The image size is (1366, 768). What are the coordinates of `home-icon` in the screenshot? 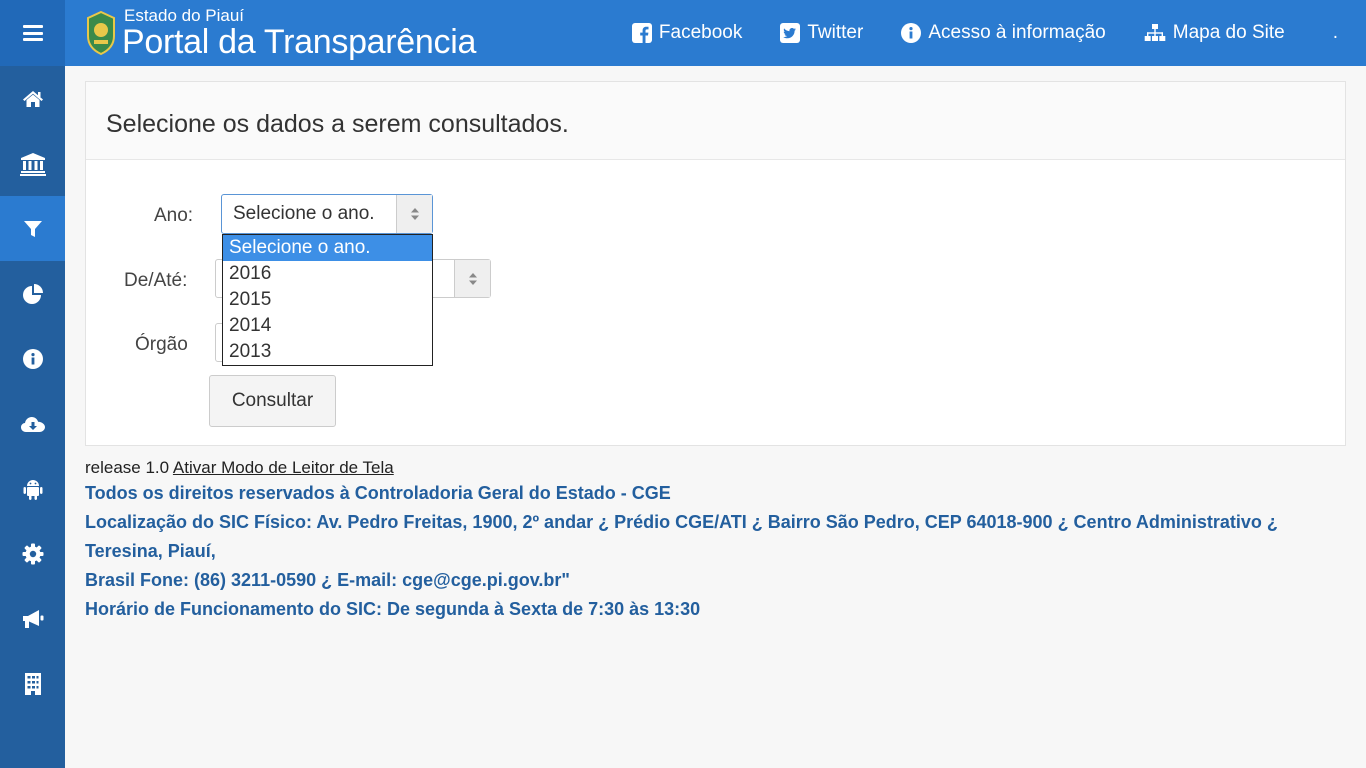 It's located at (32, 98).